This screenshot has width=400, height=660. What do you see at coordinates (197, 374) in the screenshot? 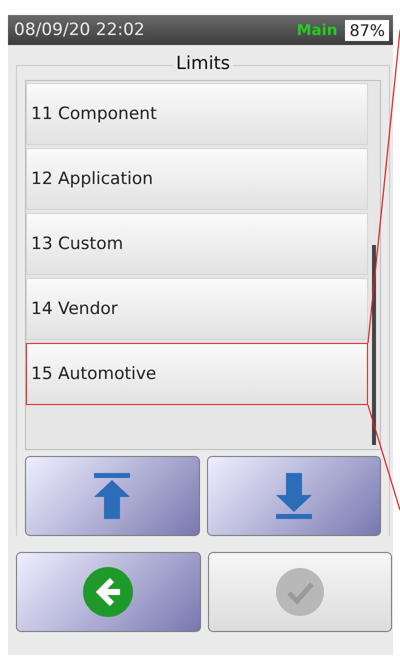
I see `list-item: 15 Automotive` at bounding box center [197, 374].